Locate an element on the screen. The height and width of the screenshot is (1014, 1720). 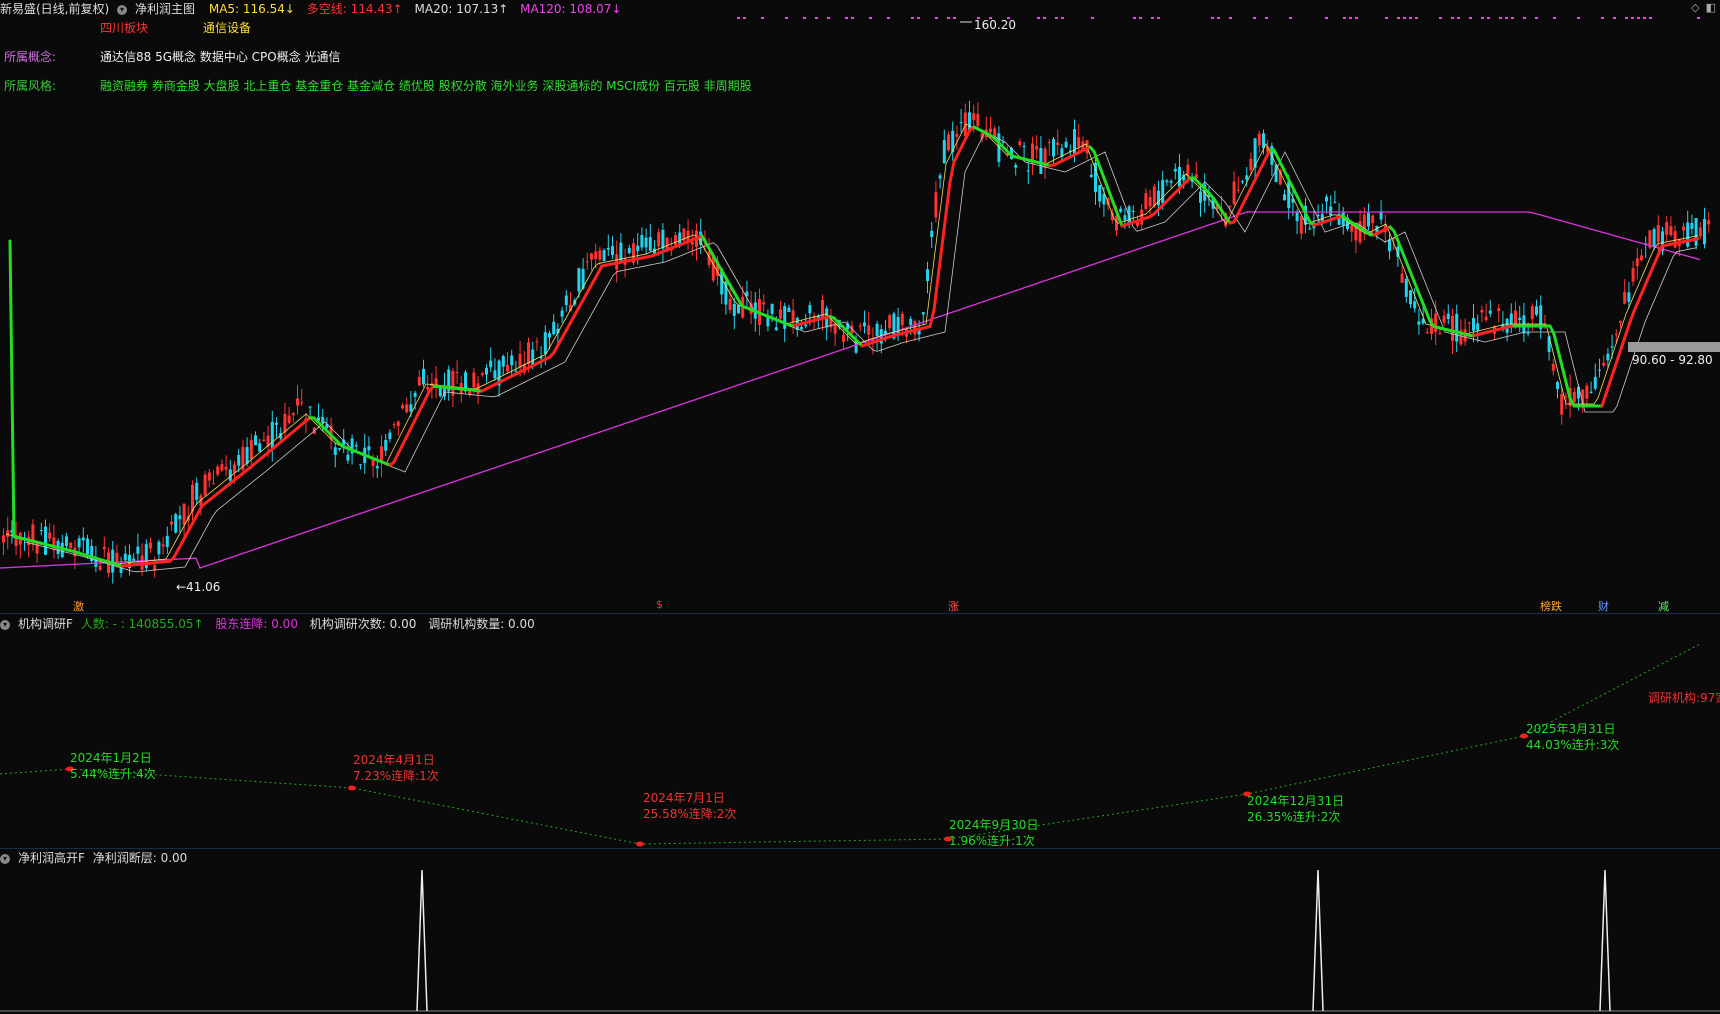
event-marker: 激 is located at coordinates (78, 606).